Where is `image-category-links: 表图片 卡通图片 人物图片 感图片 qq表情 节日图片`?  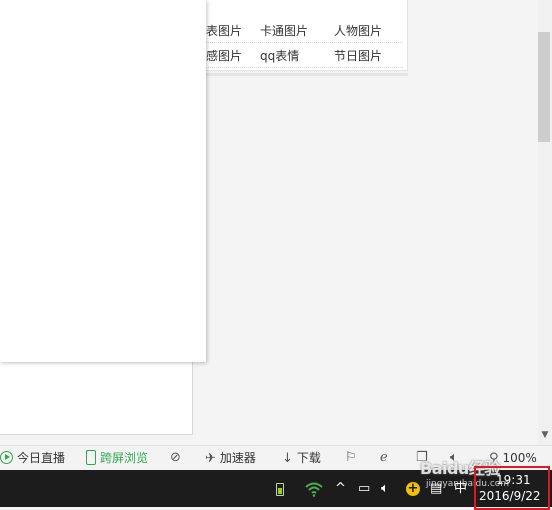 image-category-links: 表图片 卡通图片 人物图片 感图片 qq表情 节日图片 is located at coordinates (306, 38).